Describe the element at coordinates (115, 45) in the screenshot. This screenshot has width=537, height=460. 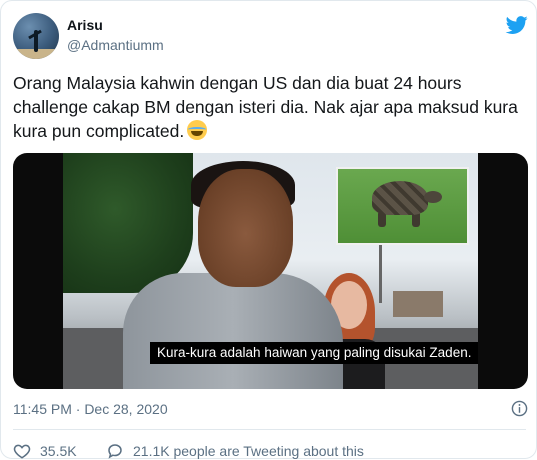
I see `author-handle: @Admantiumm` at that location.